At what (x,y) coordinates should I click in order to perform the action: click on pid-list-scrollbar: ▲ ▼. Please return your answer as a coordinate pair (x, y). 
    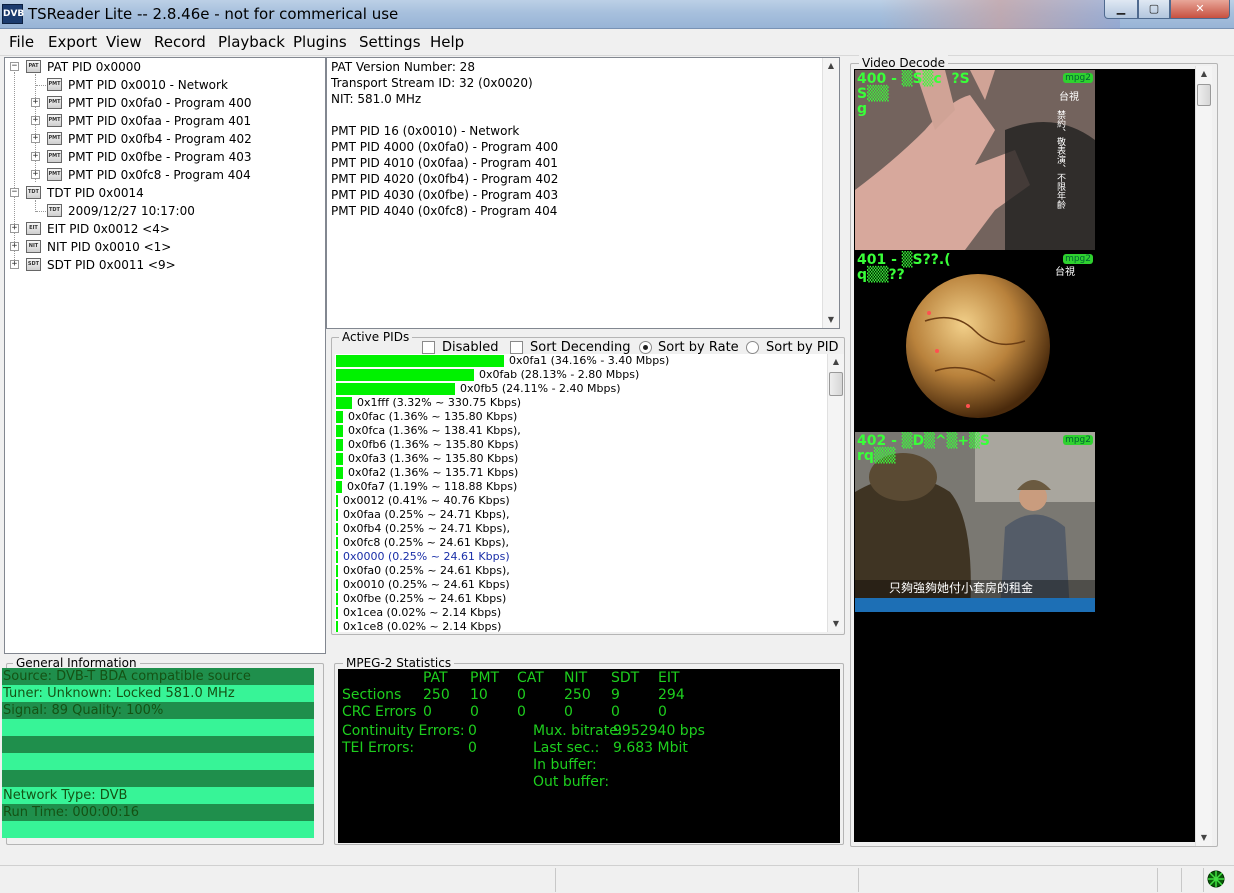
    Looking at the image, I should click on (835, 493).